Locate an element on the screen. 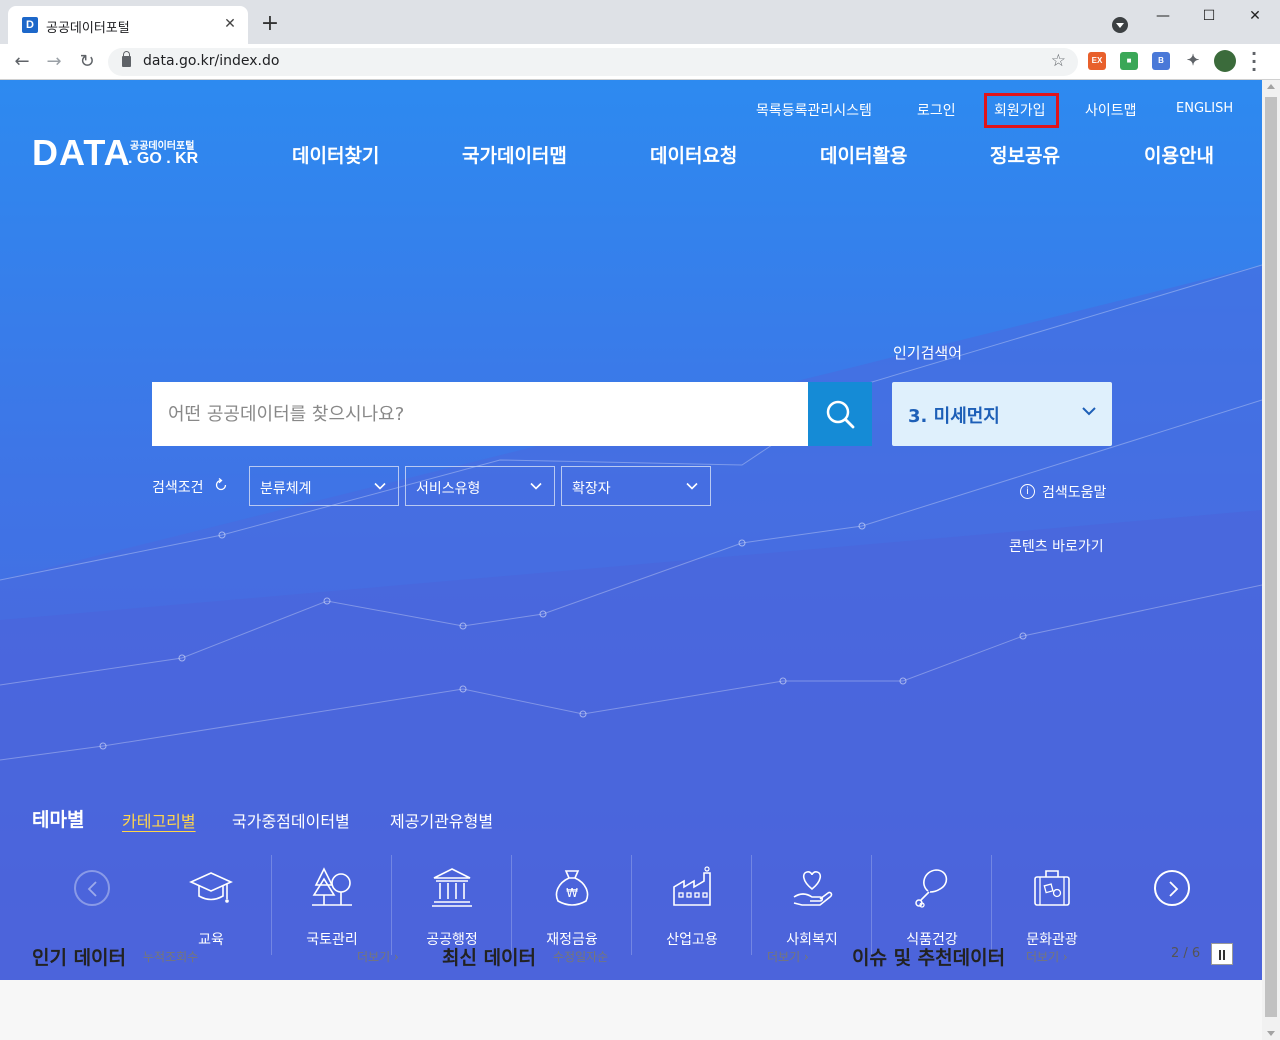 This screenshot has width=1280, height=1040. util-link-catalog-system: 목록등록관리시스템 is located at coordinates (814, 110).